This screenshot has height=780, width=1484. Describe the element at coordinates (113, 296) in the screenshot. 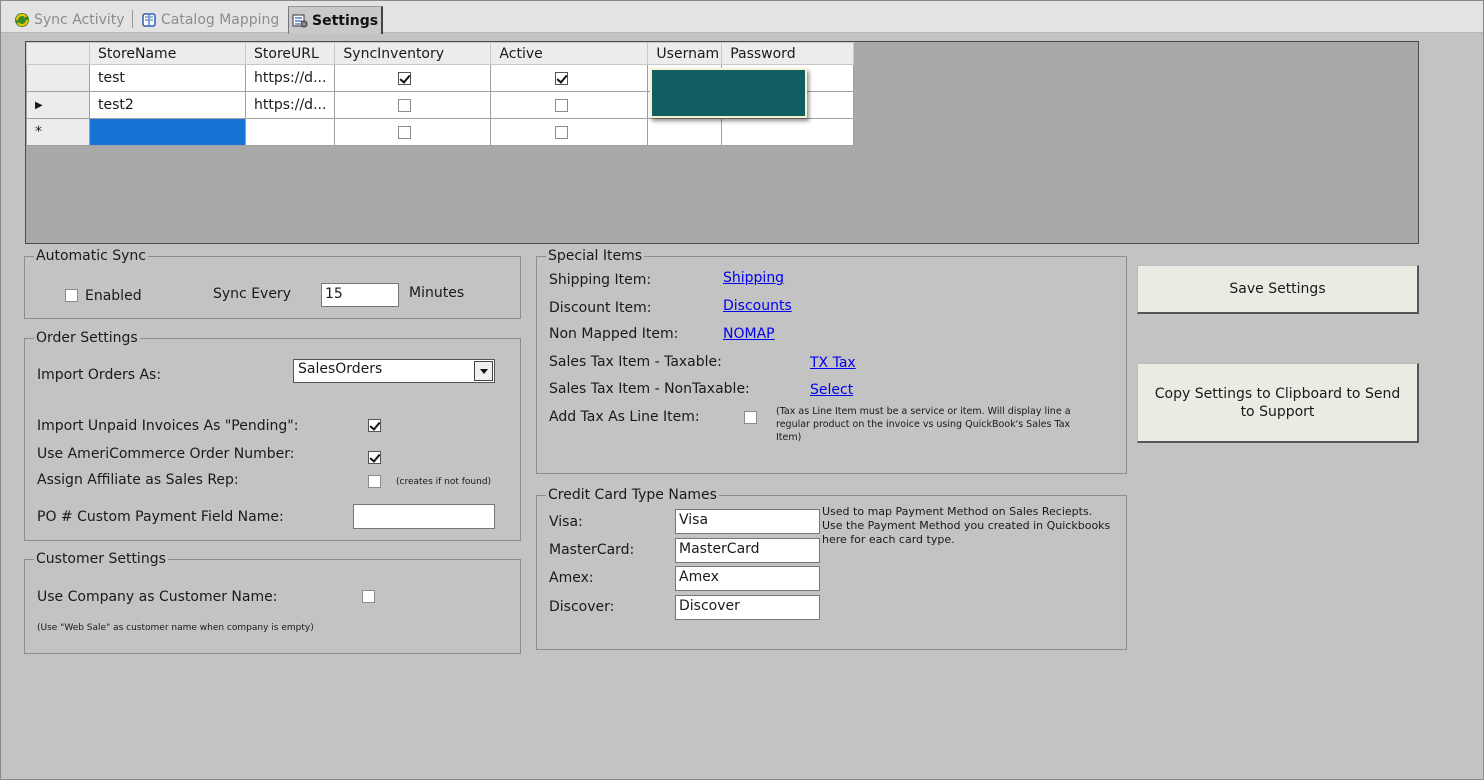

I see `sync-enabled-label: Enabled` at that location.